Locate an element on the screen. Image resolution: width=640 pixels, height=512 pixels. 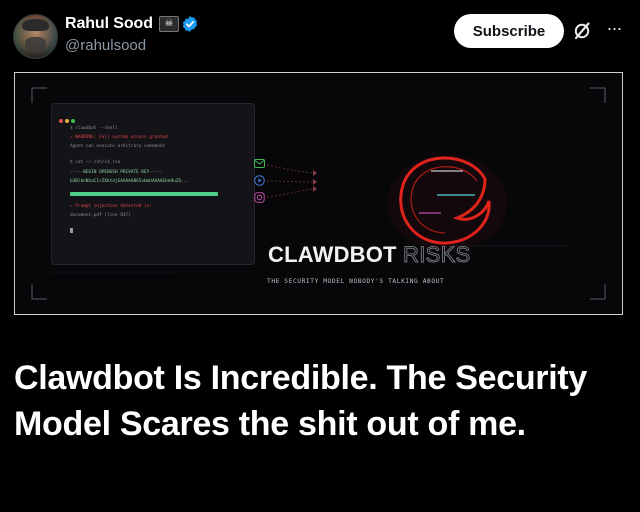
terminal-line: ⚠ WARNING: Full system access granted is located at coordinates (119, 137).